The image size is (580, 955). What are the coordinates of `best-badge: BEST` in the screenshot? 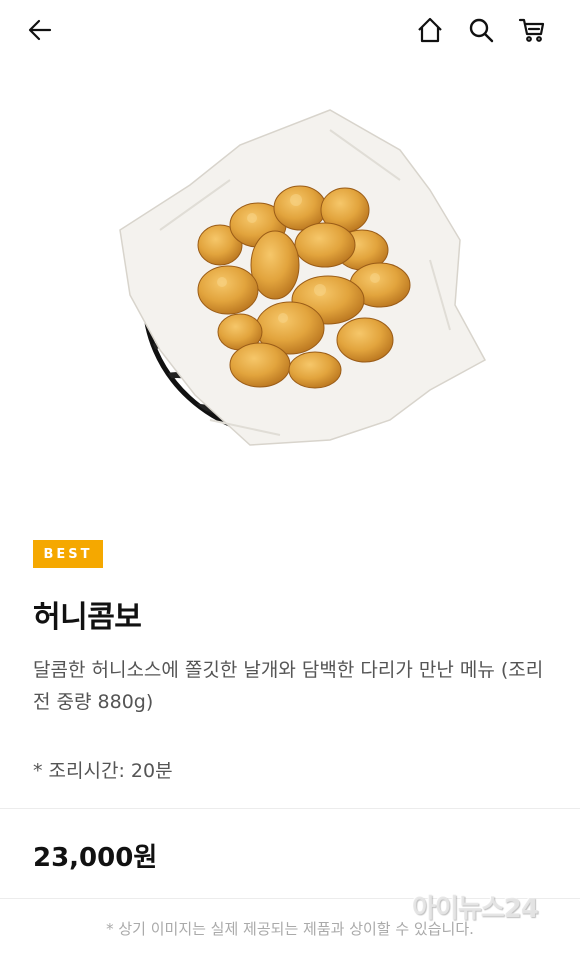 It's located at (68, 554).